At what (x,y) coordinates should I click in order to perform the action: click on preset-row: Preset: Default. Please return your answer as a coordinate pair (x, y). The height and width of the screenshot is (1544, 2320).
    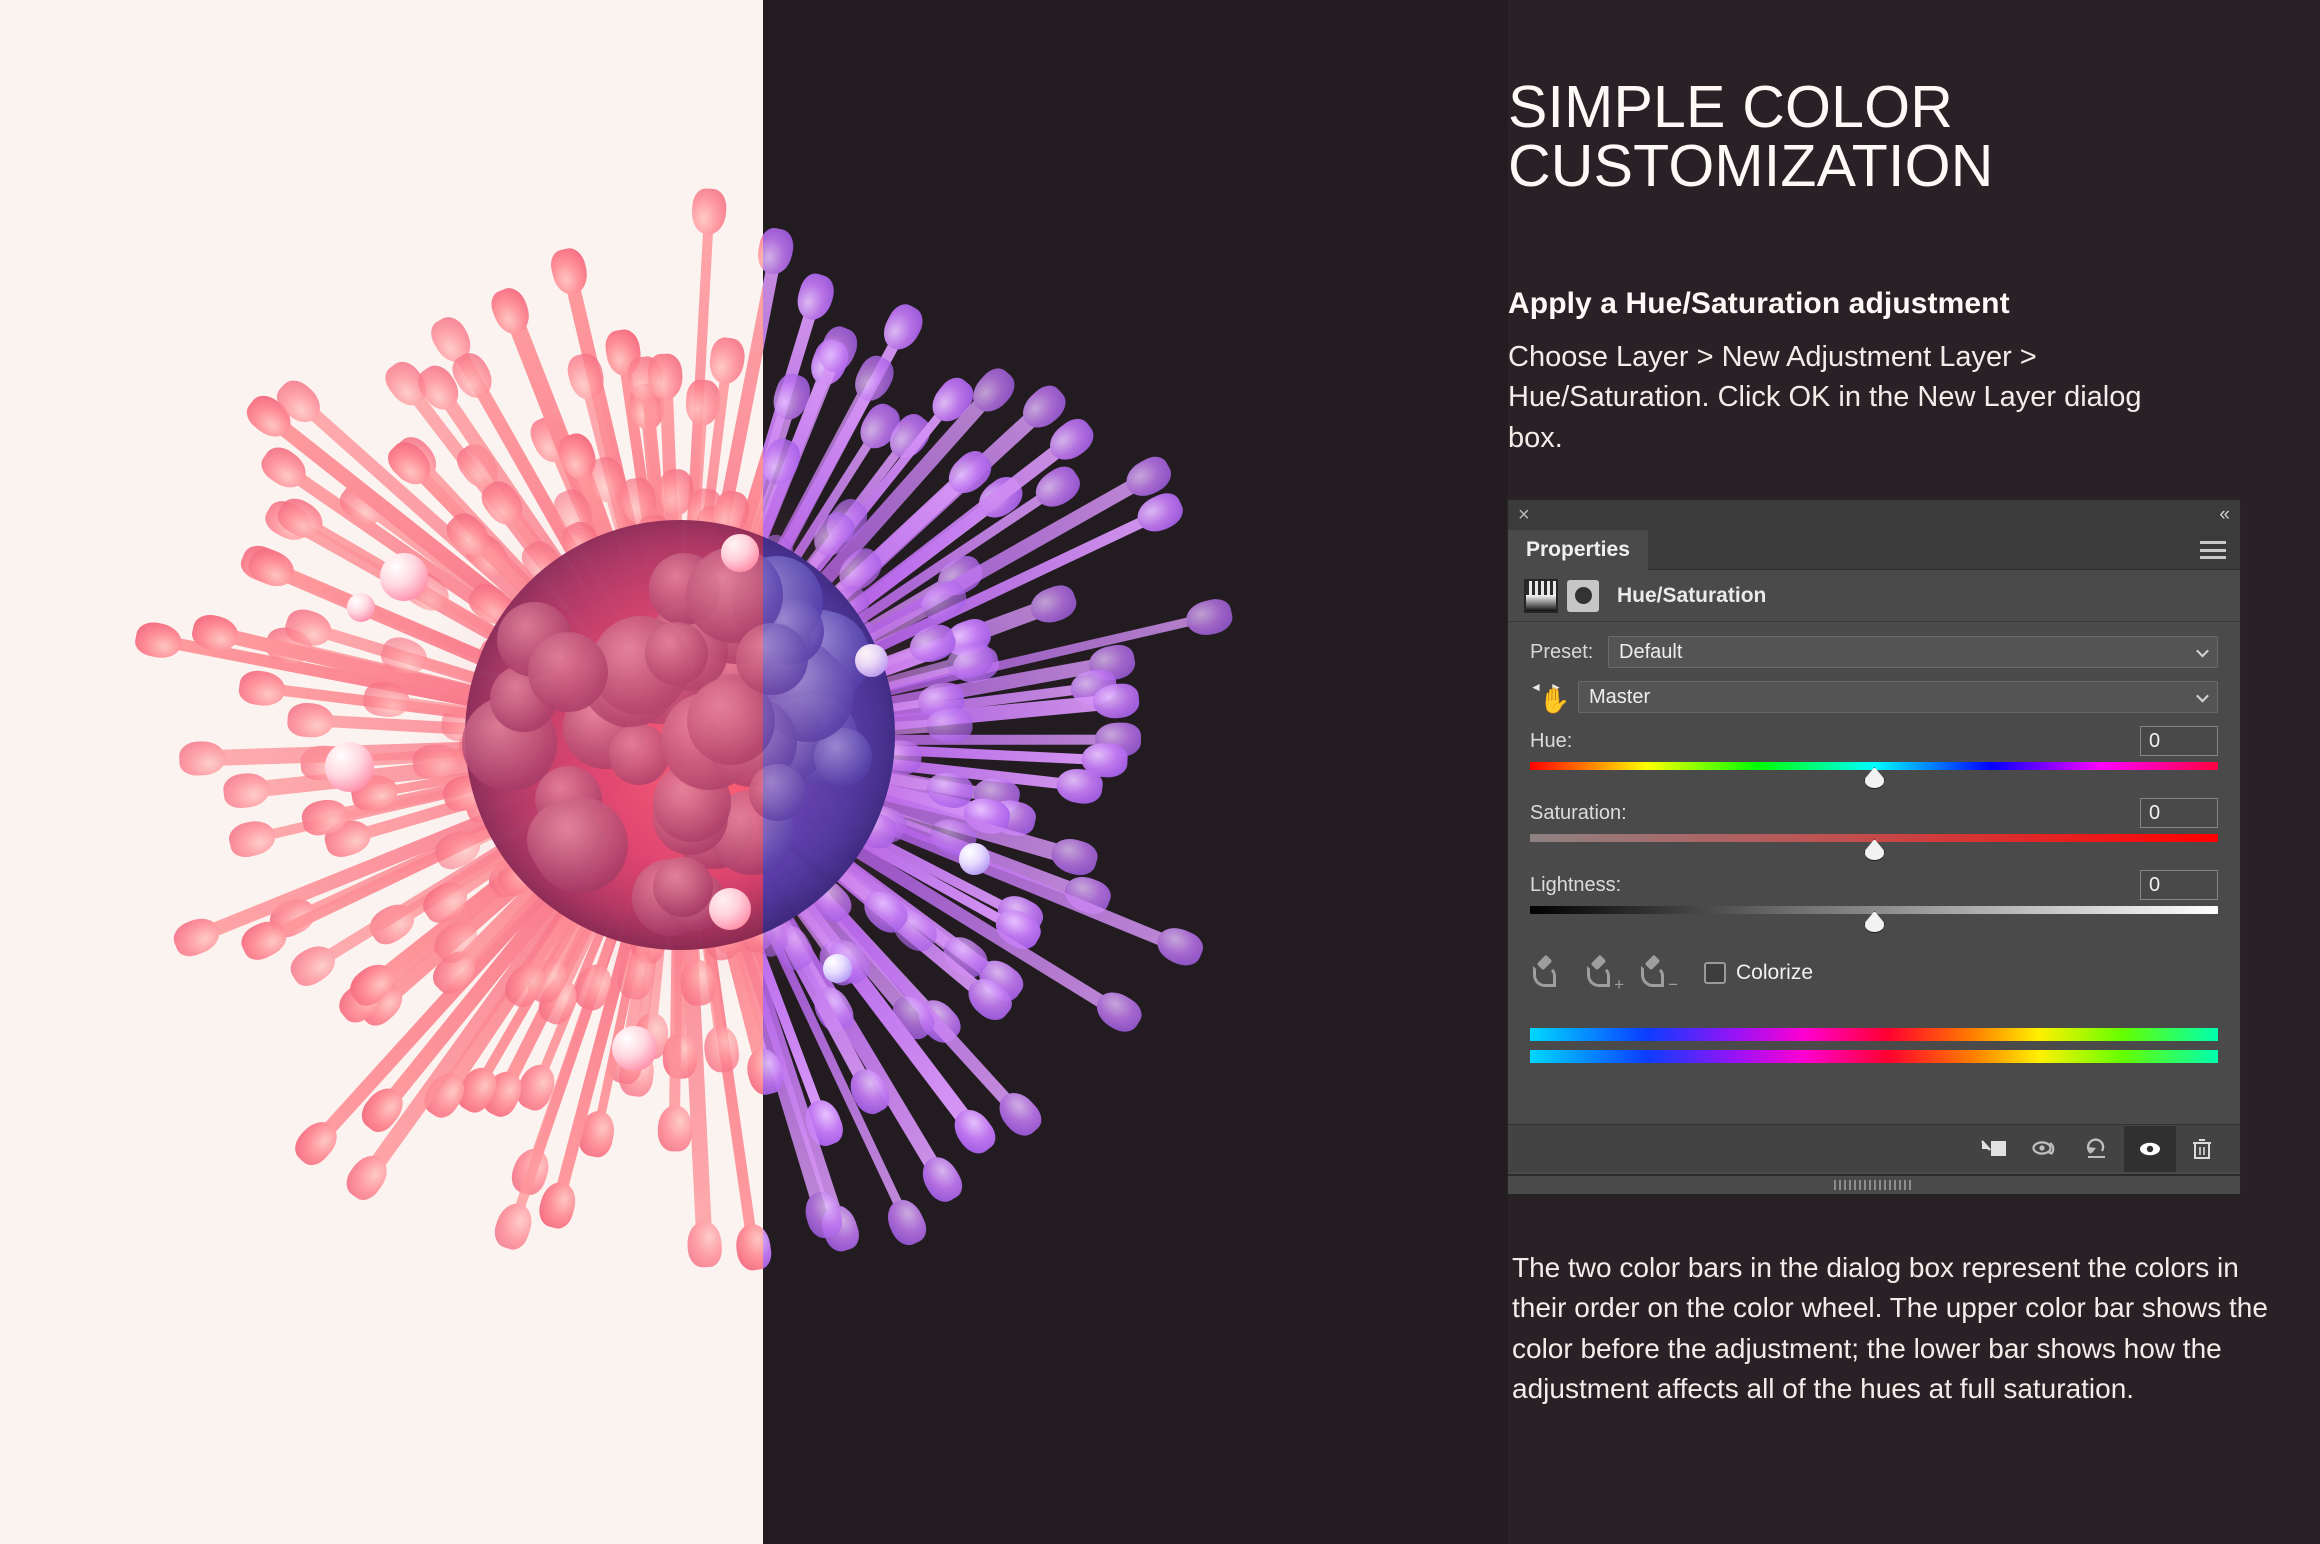
    Looking at the image, I should click on (1874, 652).